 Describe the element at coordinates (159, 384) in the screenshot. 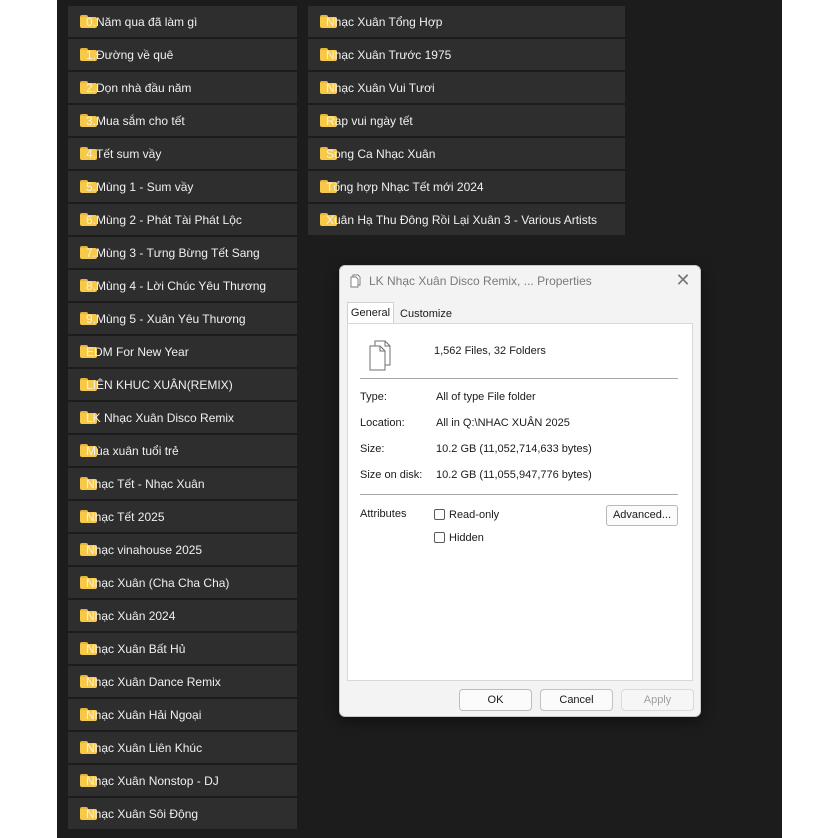

I see `folder-label: LIÊN KHUC XUÂN(REMIX)` at that location.